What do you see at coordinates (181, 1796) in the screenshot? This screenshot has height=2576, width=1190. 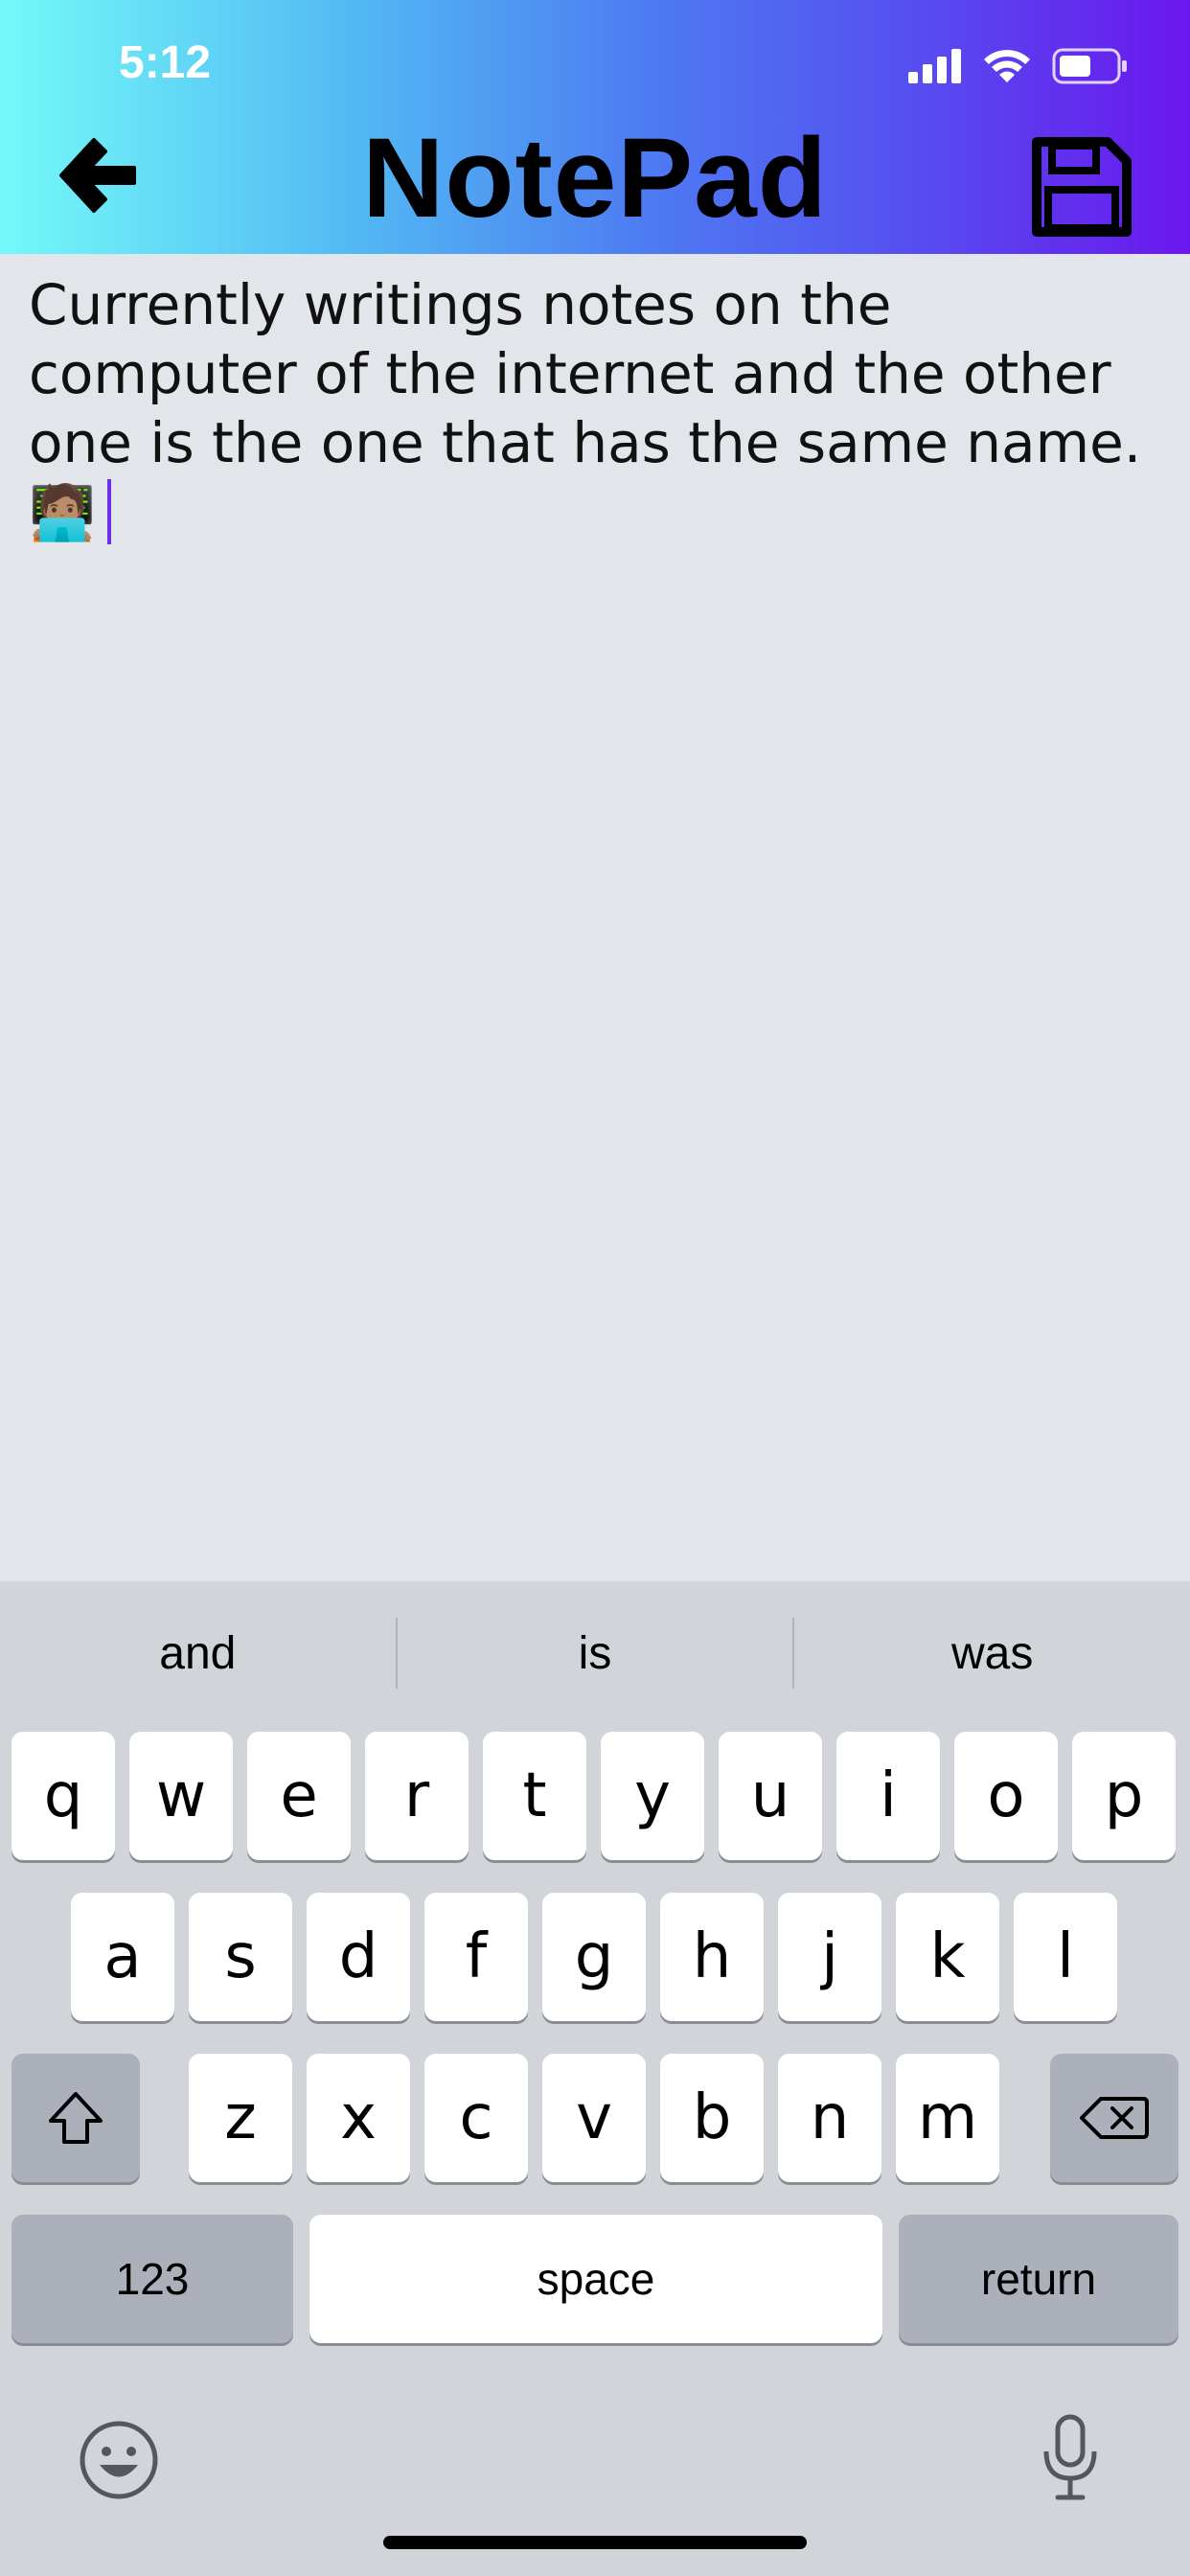 I see `key-w: w` at bounding box center [181, 1796].